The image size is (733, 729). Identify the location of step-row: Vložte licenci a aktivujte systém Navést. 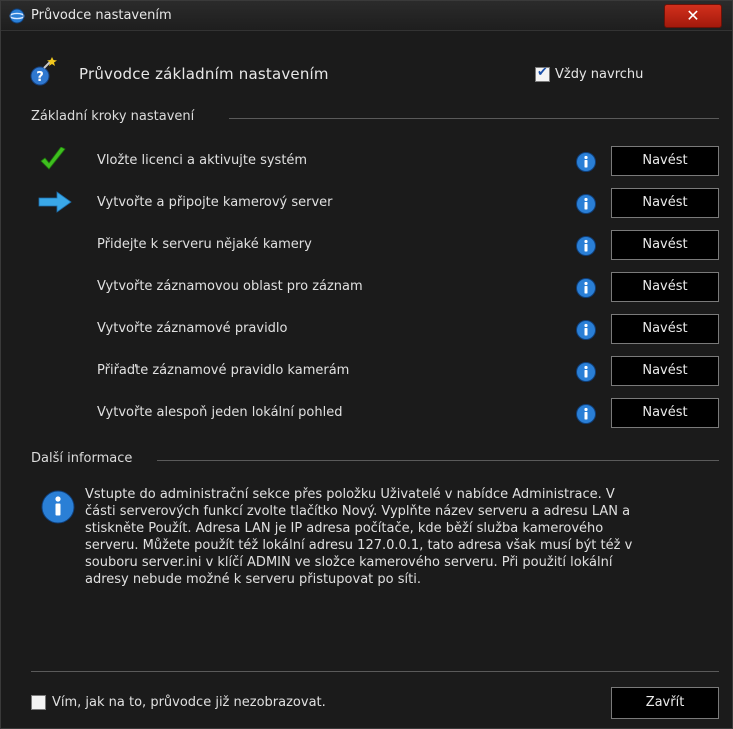
(366, 161).